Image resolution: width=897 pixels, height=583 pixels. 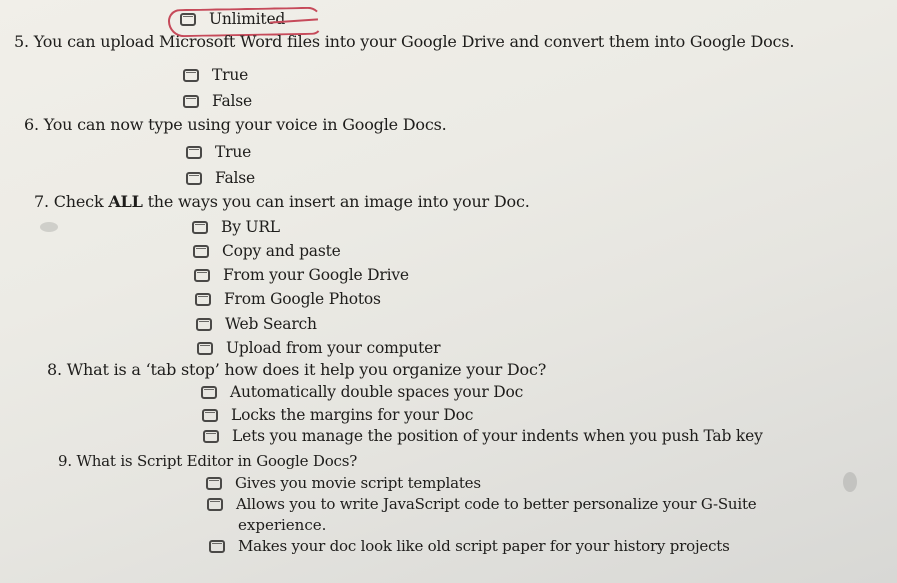 I want to click on option-label: Upload from your computer, so click(x=333, y=348).